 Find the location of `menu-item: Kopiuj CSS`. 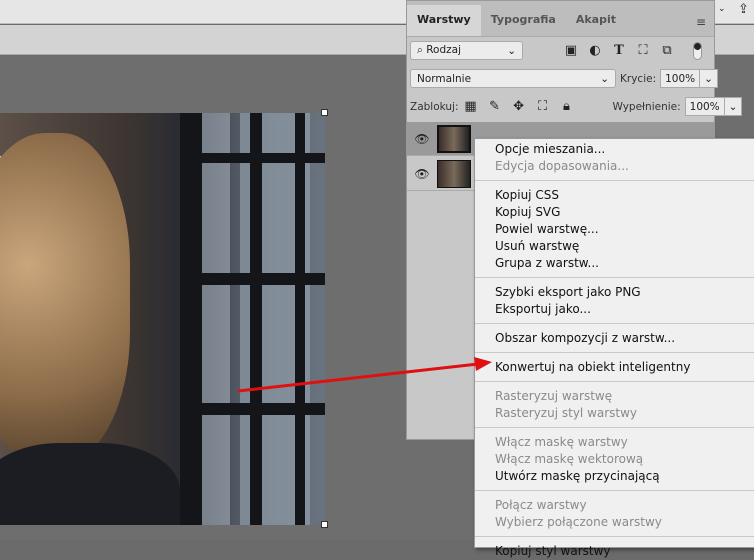

menu-item: Kopiuj CSS is located at coordinates (614, 195).